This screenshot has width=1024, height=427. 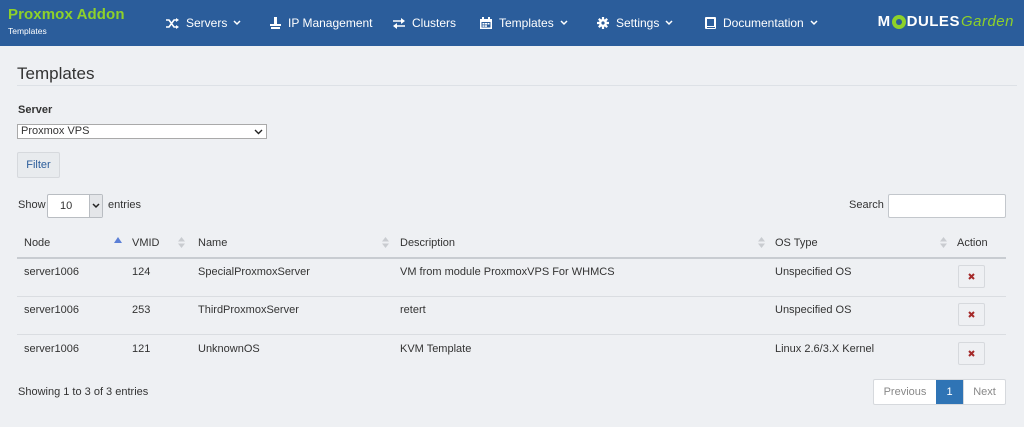 I want to click on cell-description: retert, so click(x=413, y=310).